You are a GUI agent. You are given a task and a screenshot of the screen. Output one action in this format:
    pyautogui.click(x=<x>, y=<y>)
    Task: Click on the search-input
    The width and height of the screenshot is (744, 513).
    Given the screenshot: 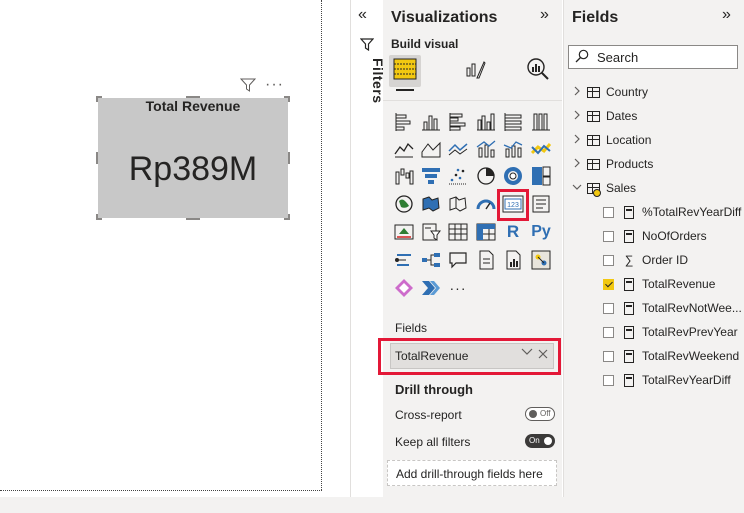 What is the action you would take?
    pyautogui.click(x=653, y=57)
    